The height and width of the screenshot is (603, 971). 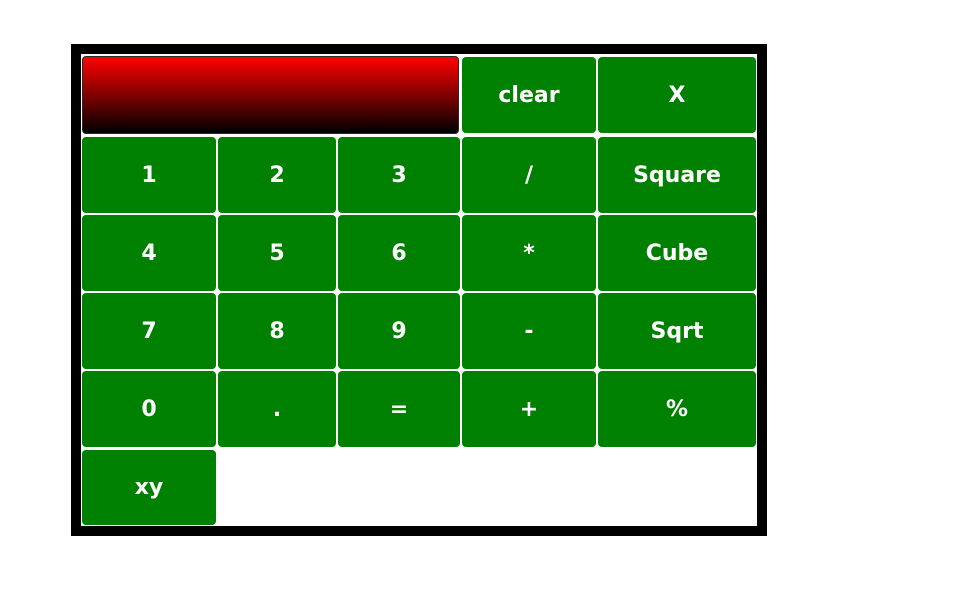 What do you see at coordinates (677, 253) in the screenshot?
I see `cube-button: Cube` at bounding box center [677, 253].